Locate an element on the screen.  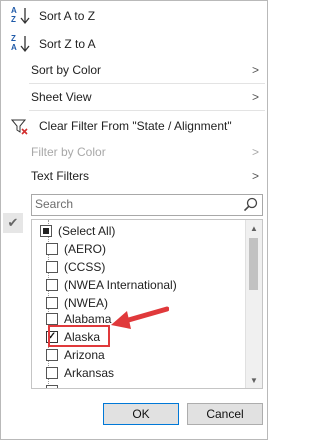
list-scrollbar: ▲ ▼ is located at coordinates (253, 304).